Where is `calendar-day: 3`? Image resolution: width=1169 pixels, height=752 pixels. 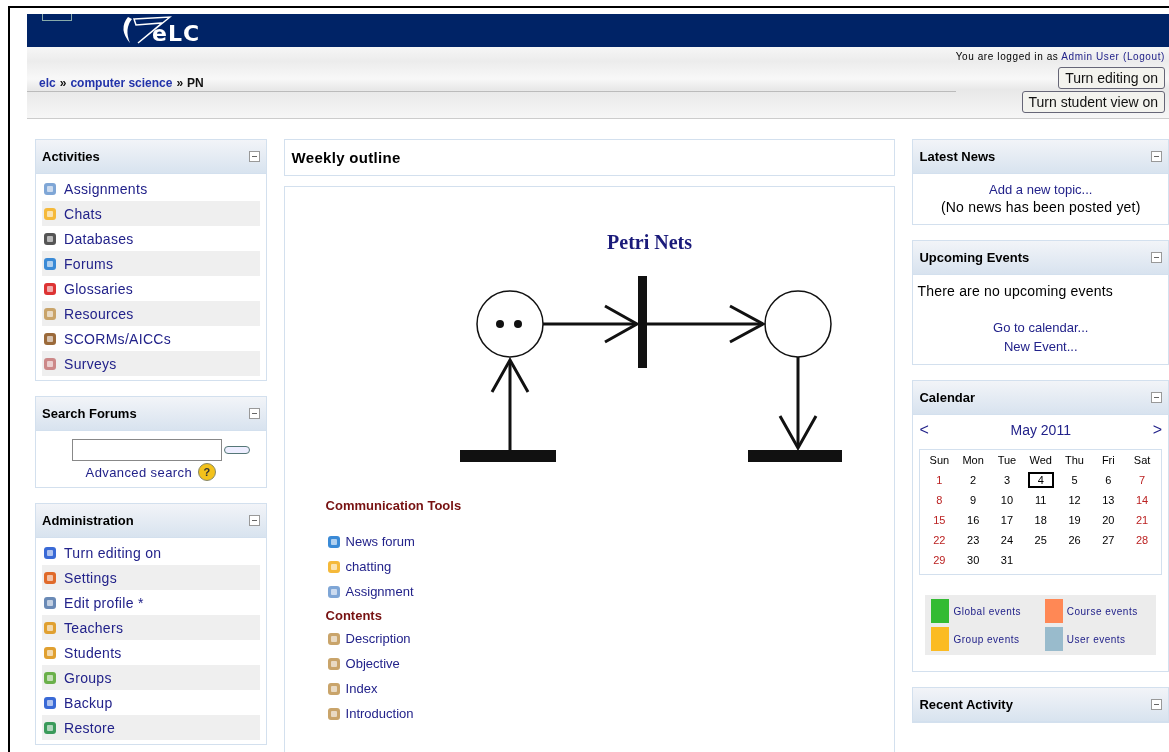 calendar-day: 3 is located at coordinates (1006, 480).